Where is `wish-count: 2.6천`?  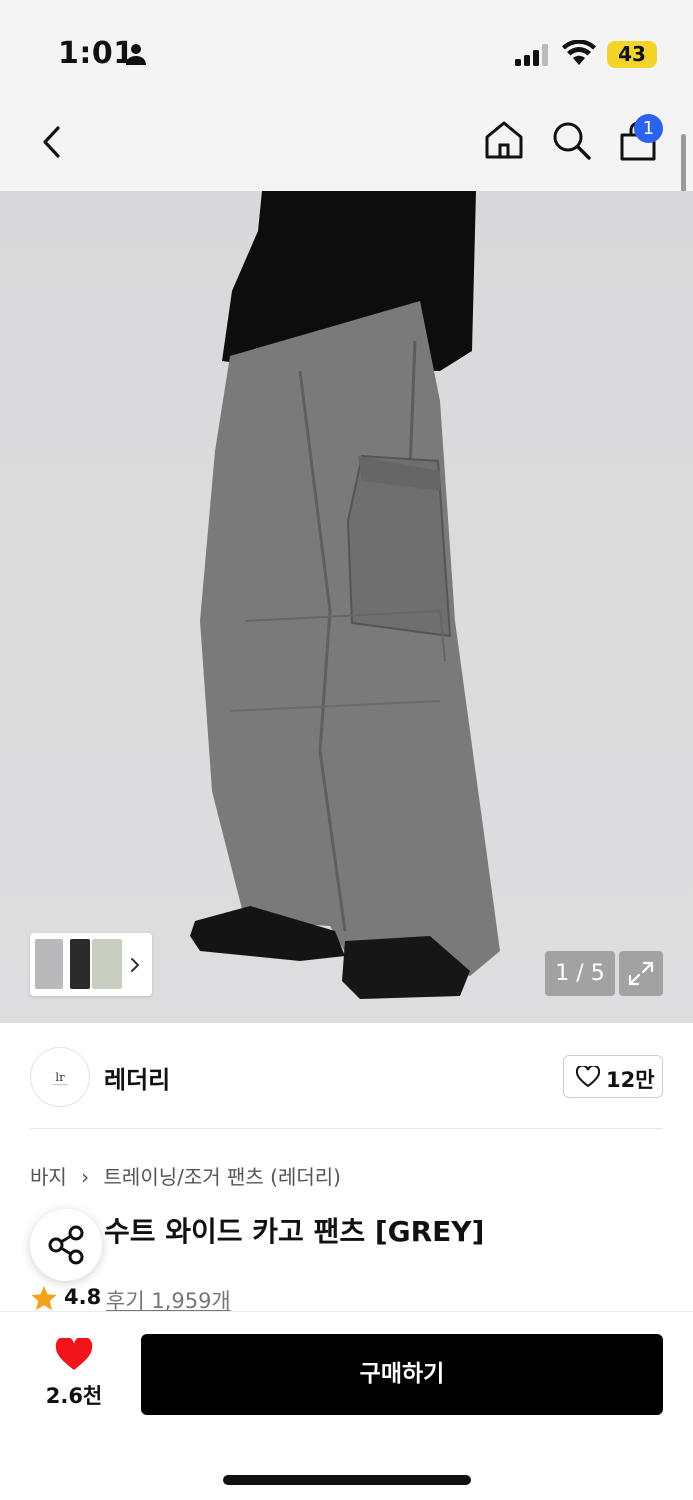
wish-count: 2.6천 is located at coordinates (74, 1396).